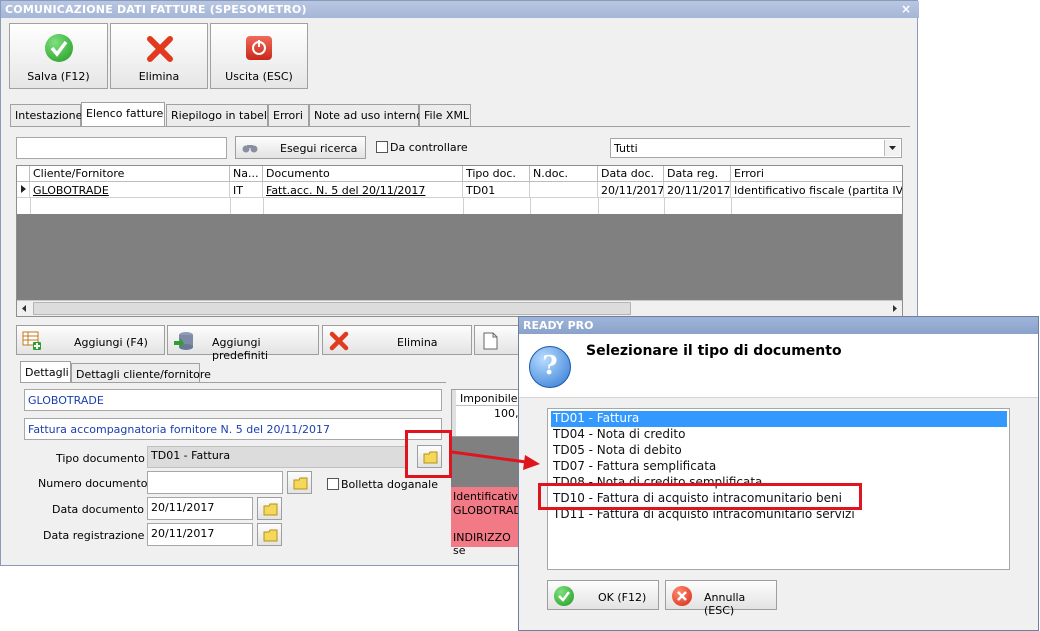  What do you see at coordinates (894, 308) in the screenshot?
I see `scroll-right-icon` at bounding box center [894, 308].